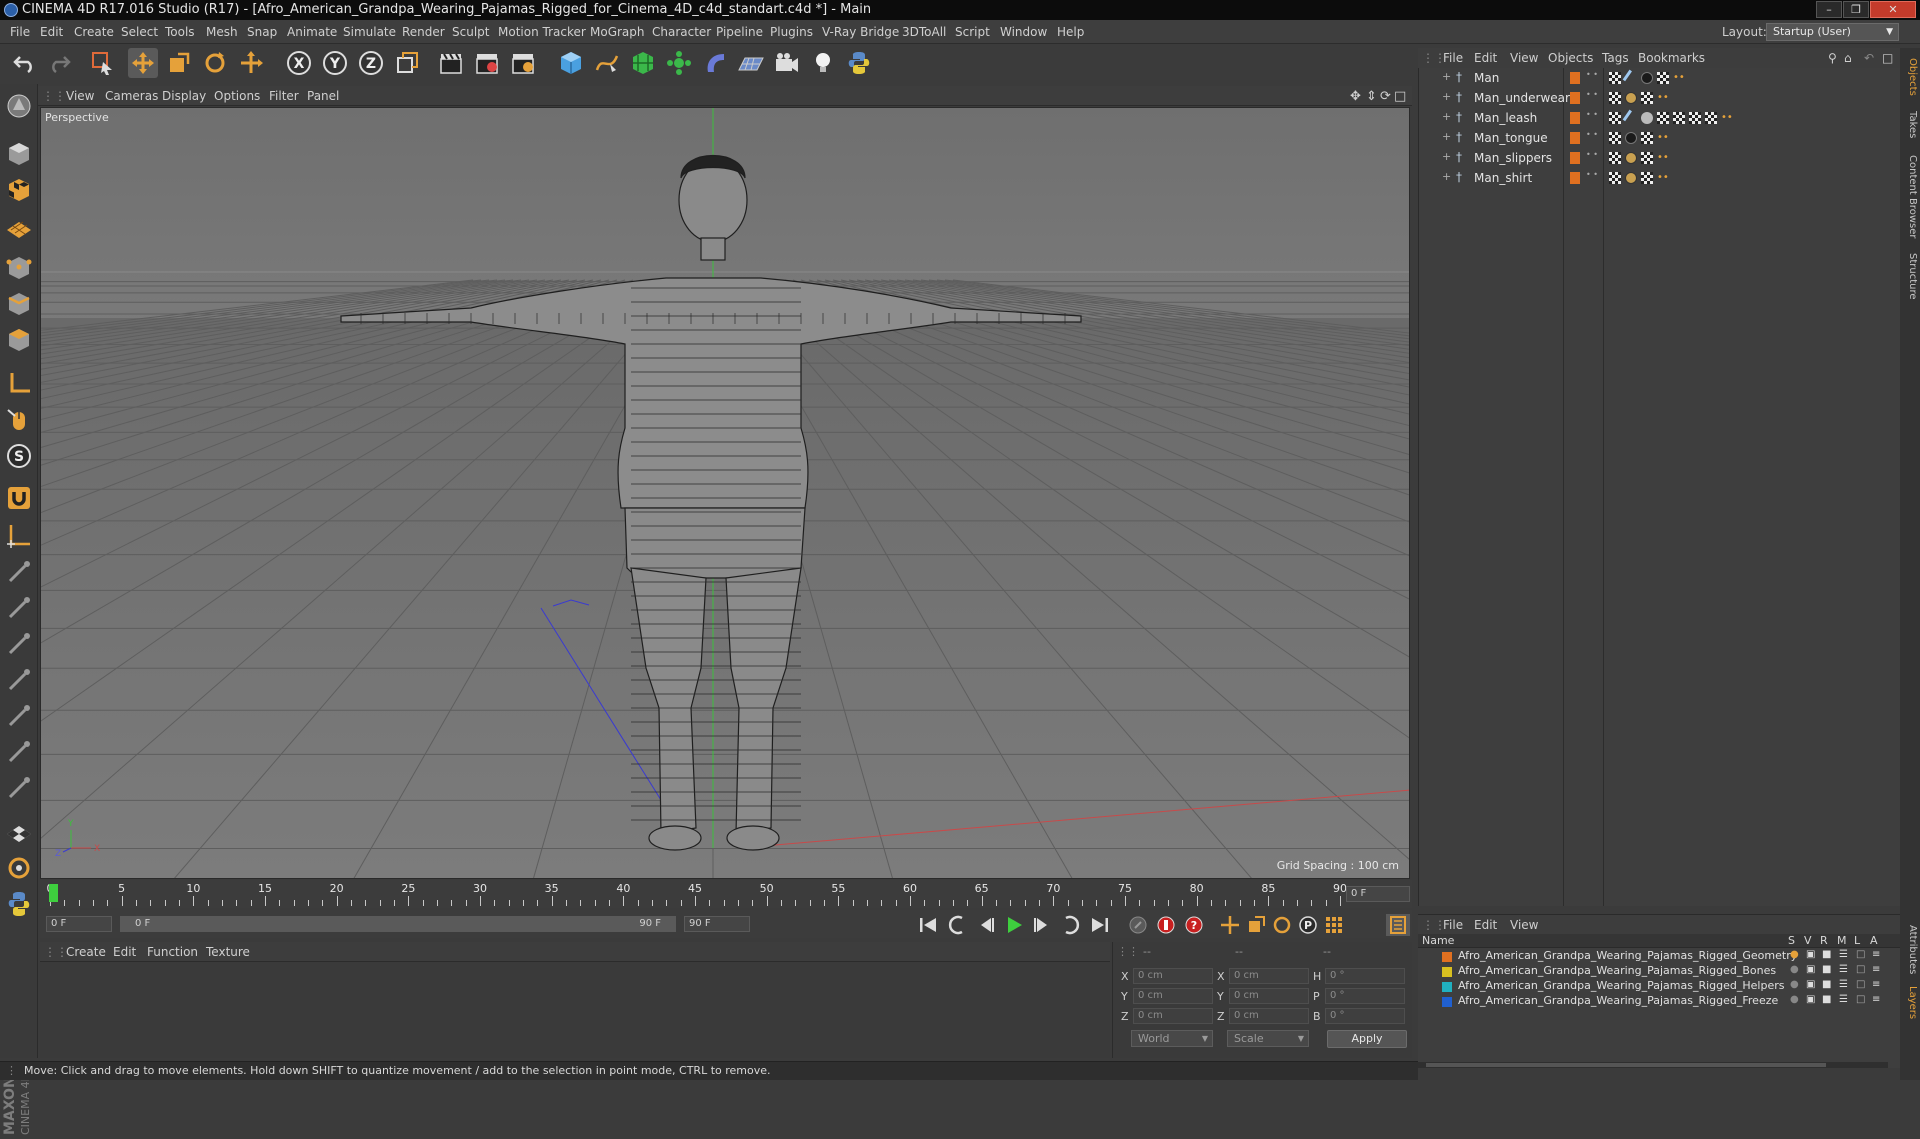  I want to click on viewport-maximize-icon: □, so click(1400, 96).